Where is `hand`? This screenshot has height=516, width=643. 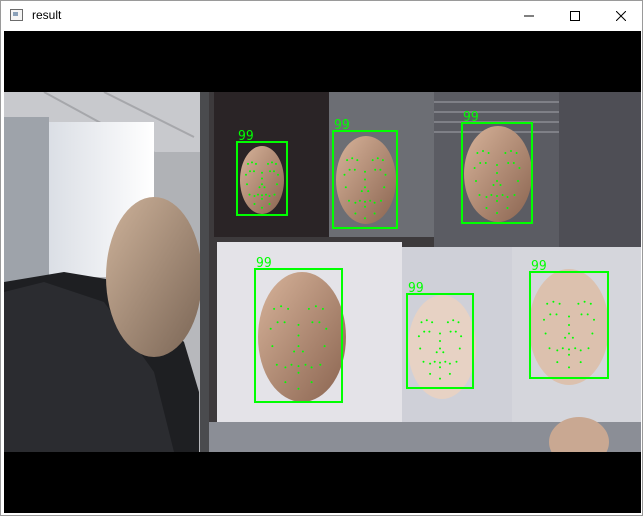
hand is located at coordinates (154, 277).